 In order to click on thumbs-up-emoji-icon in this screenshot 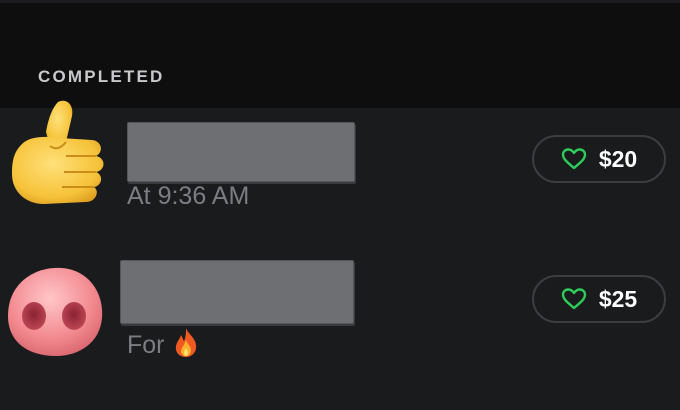, I will do `click(56, 156)`.